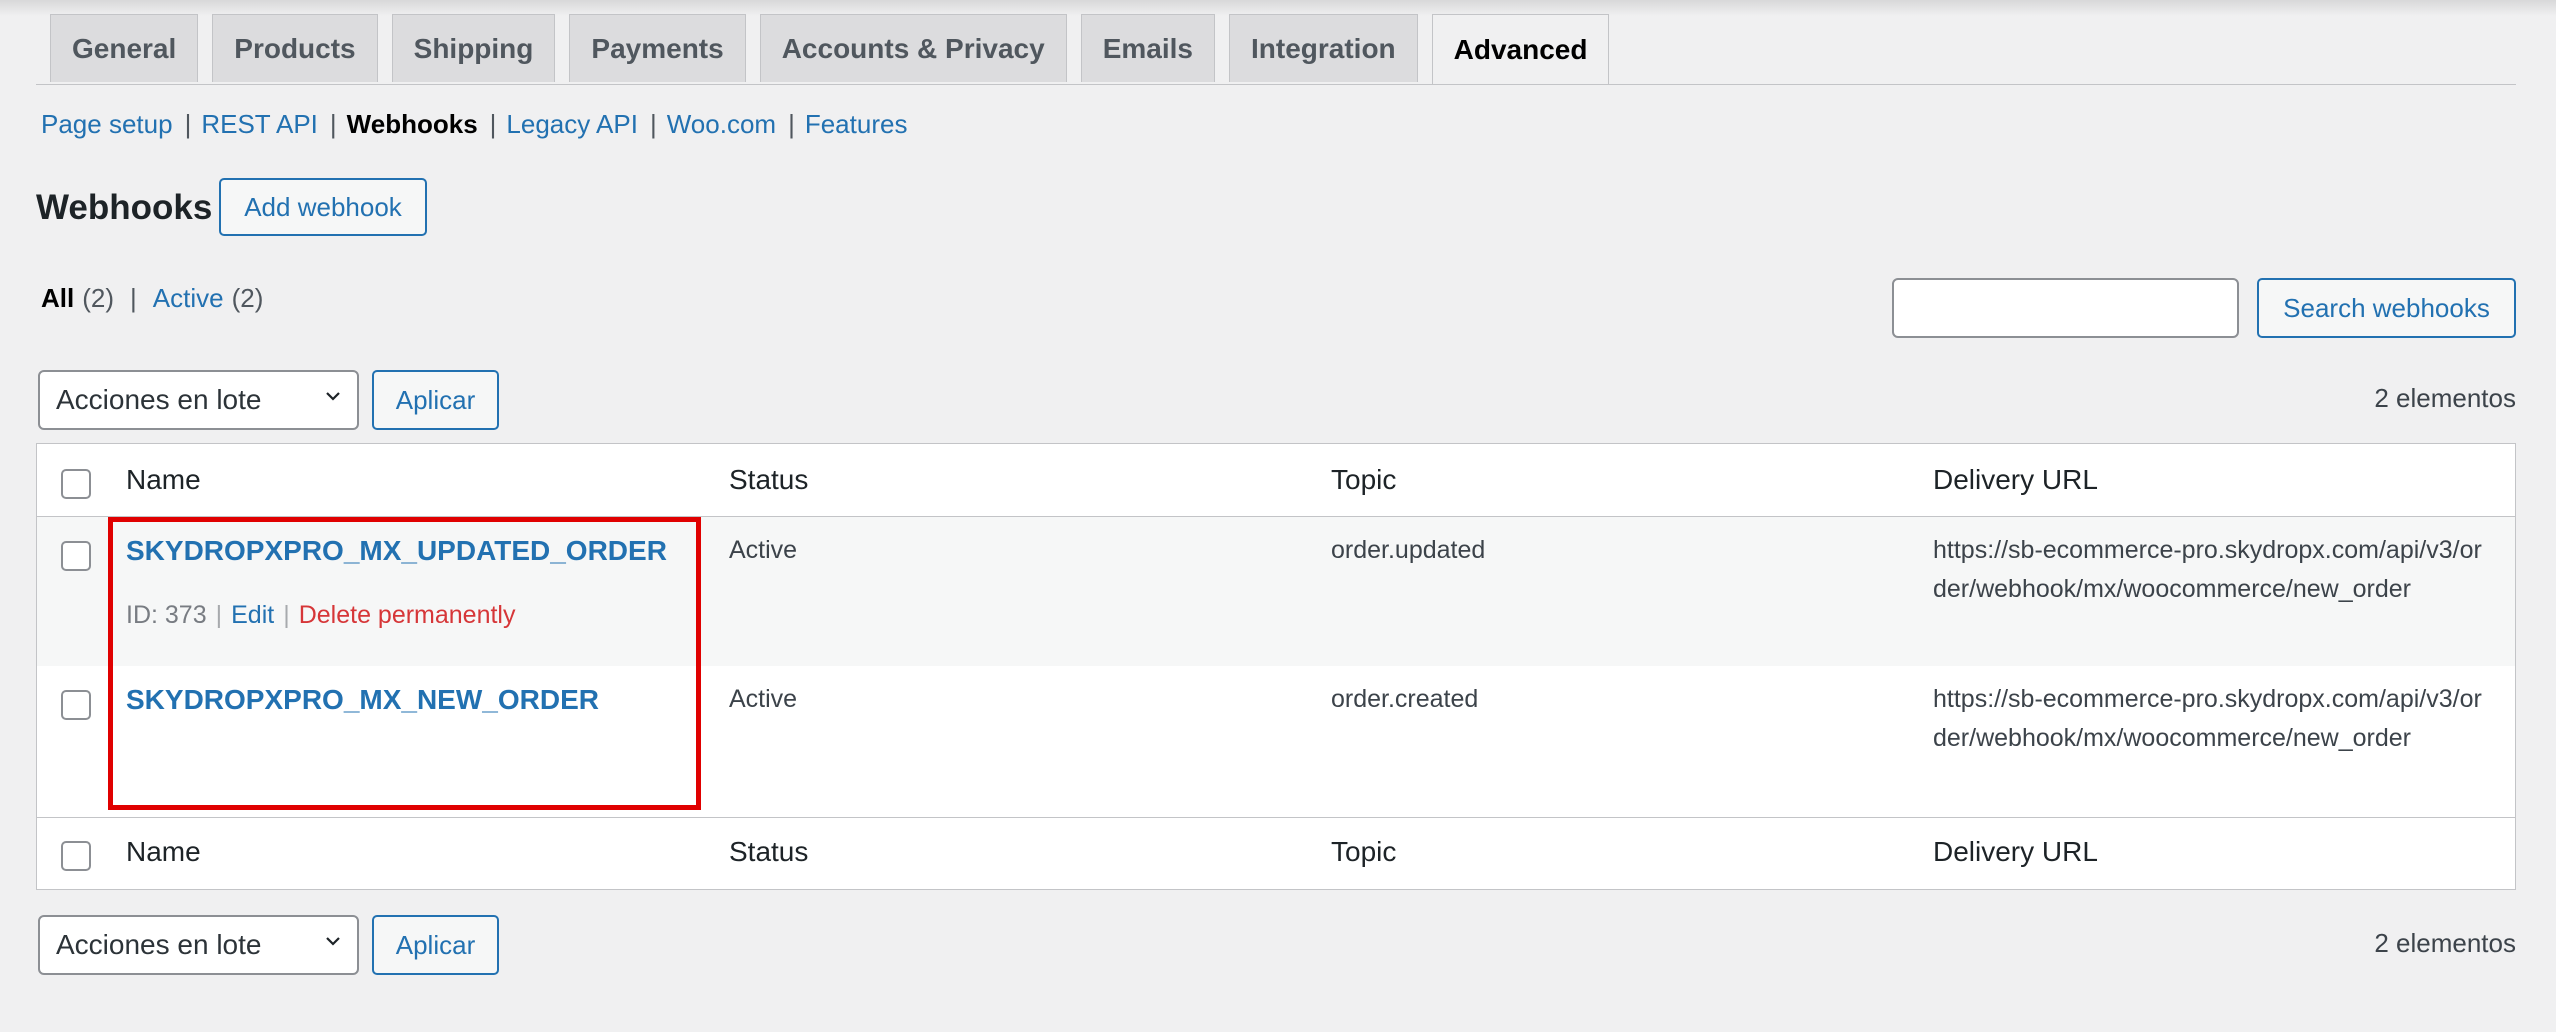 The image size is (2556, 1032). I want to click on subnav-rest-api: REST API, so click(259, 124).